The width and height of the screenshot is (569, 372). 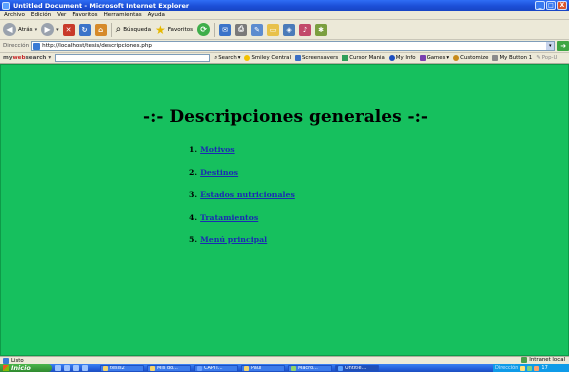 What do you see at coordinates (456, 58) in the screenshot?
I see `gear-icon` at bounding box center [456, 58].